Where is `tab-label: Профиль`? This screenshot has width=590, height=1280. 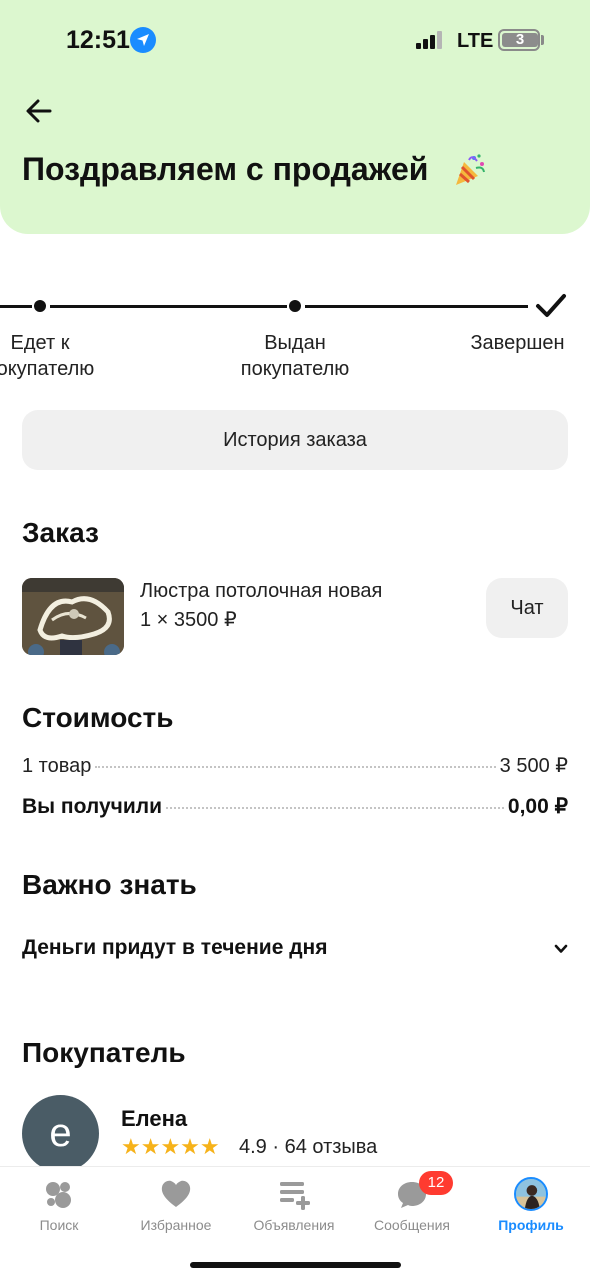 tab-label: Профиль is located at coordinates (531, 1225).